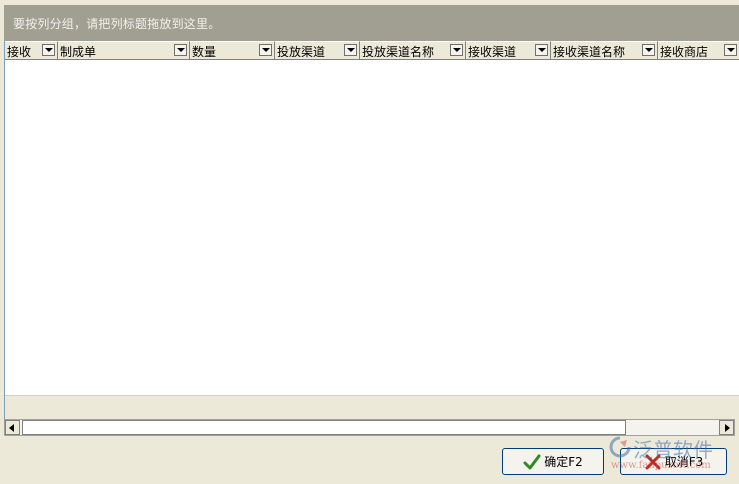 The image size is (739, 484). Describe the element at coordinates (232, 50) in the screenshot. I see `column-header-quantity: 数量` at that location.